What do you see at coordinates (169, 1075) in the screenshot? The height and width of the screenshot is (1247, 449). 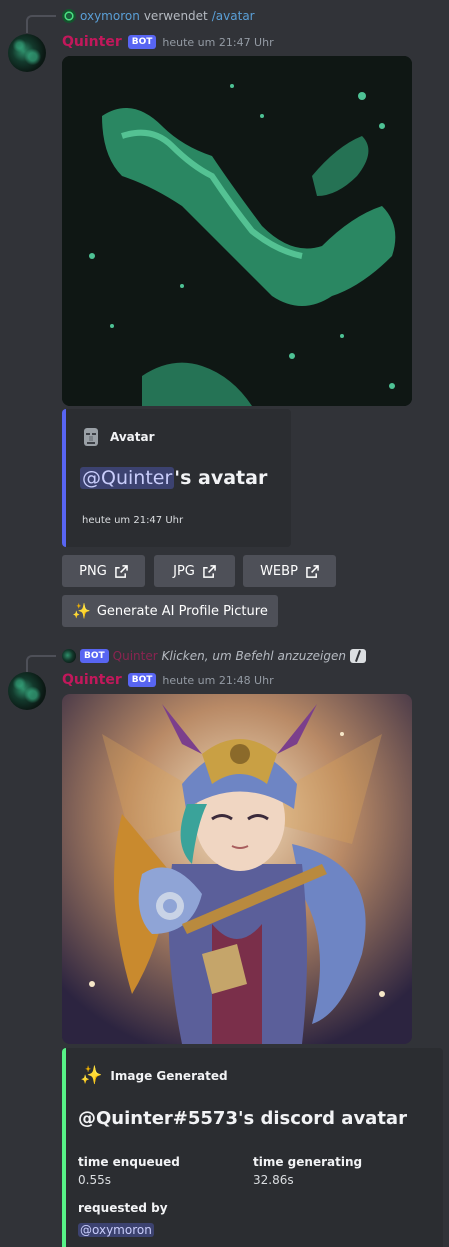 I see `embed-author-name: Image Generated` at bounding box center [169, 1075].